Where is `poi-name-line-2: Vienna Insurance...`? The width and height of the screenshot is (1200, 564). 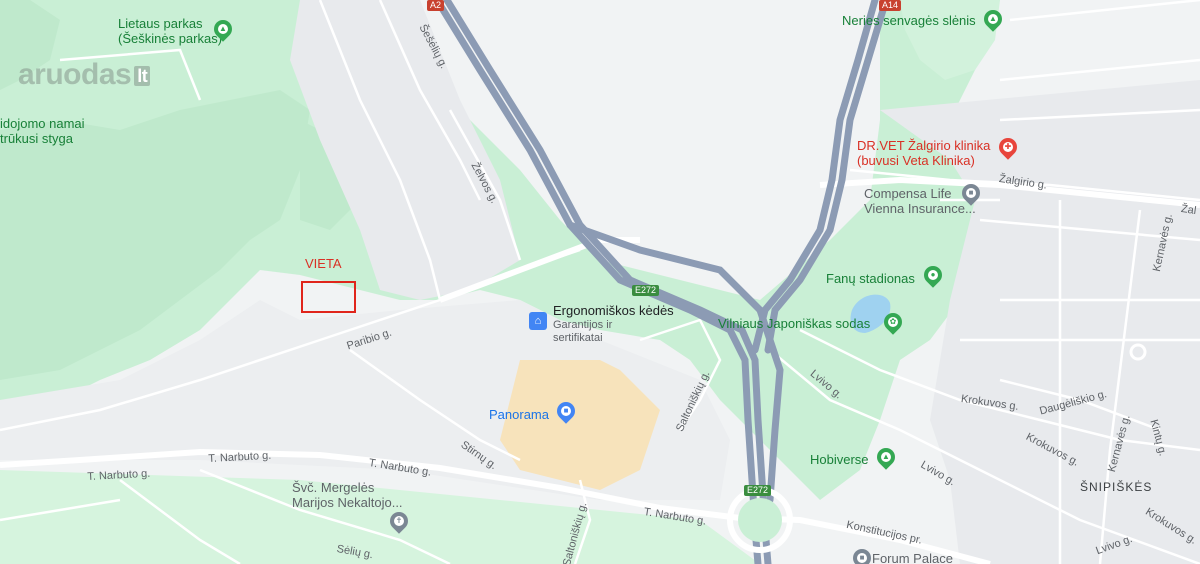
poi-name-line-2: Vienna Insurance... is located at coordinates (920, 208).